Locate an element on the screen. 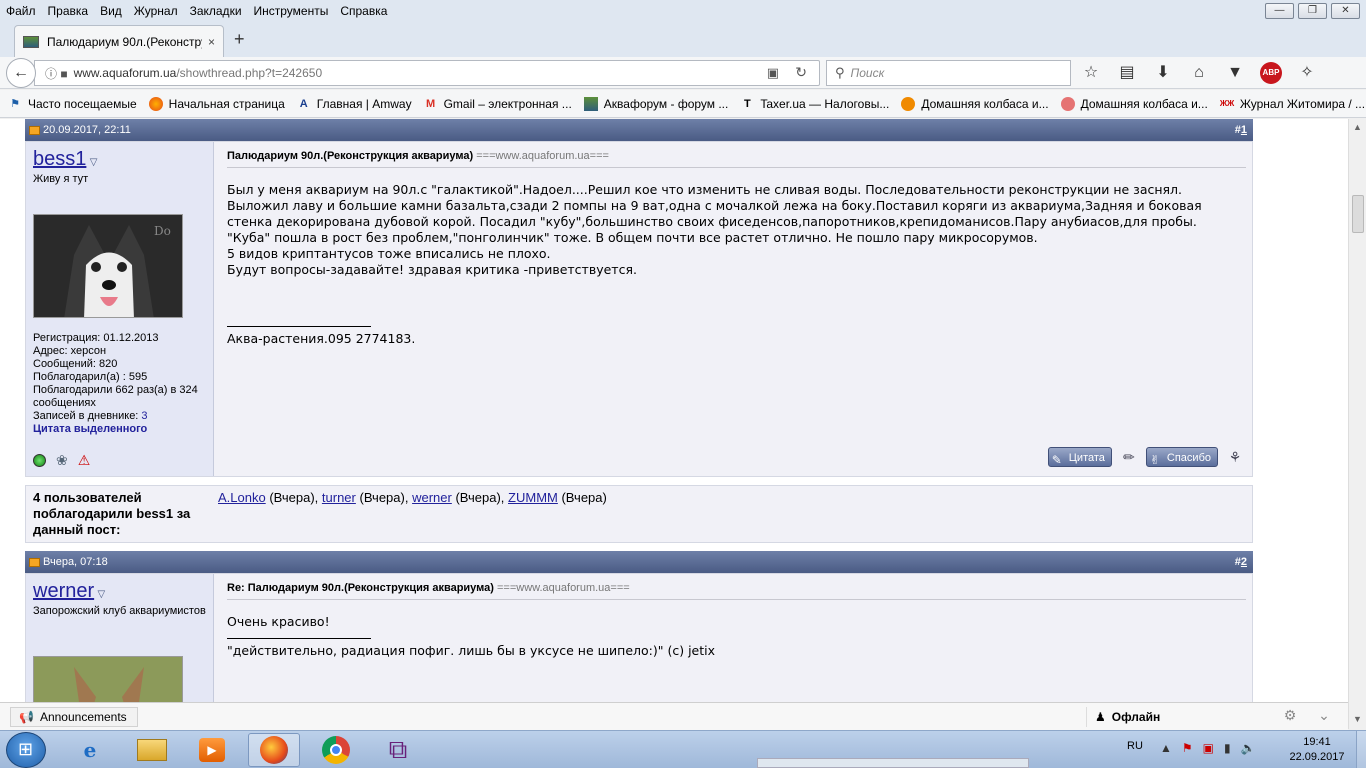 The image size is (1366, 768). scroll-down-icon: ▼ is located at coordinates (1357, 719).